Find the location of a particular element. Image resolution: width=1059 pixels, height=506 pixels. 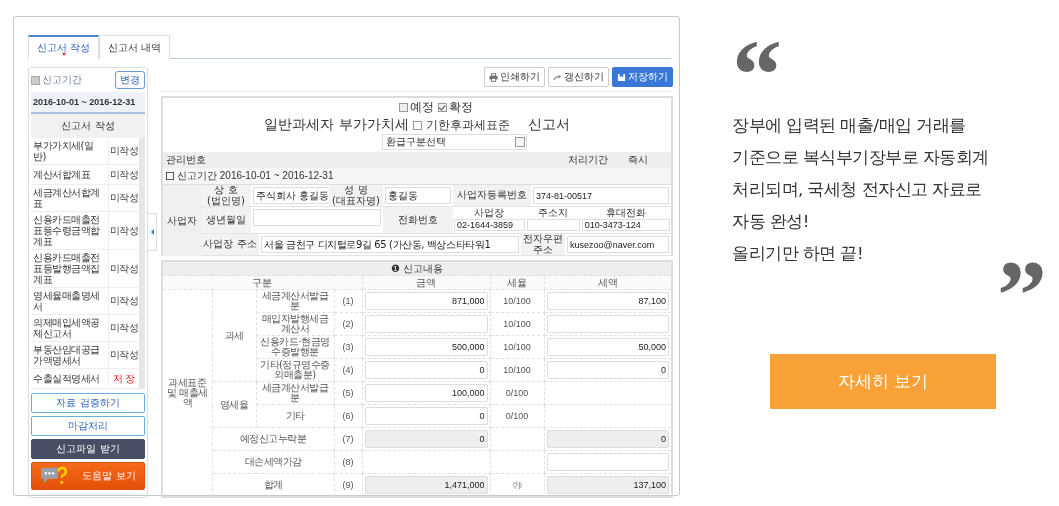

row-label: 과세 is located at coordinates (234, 335).